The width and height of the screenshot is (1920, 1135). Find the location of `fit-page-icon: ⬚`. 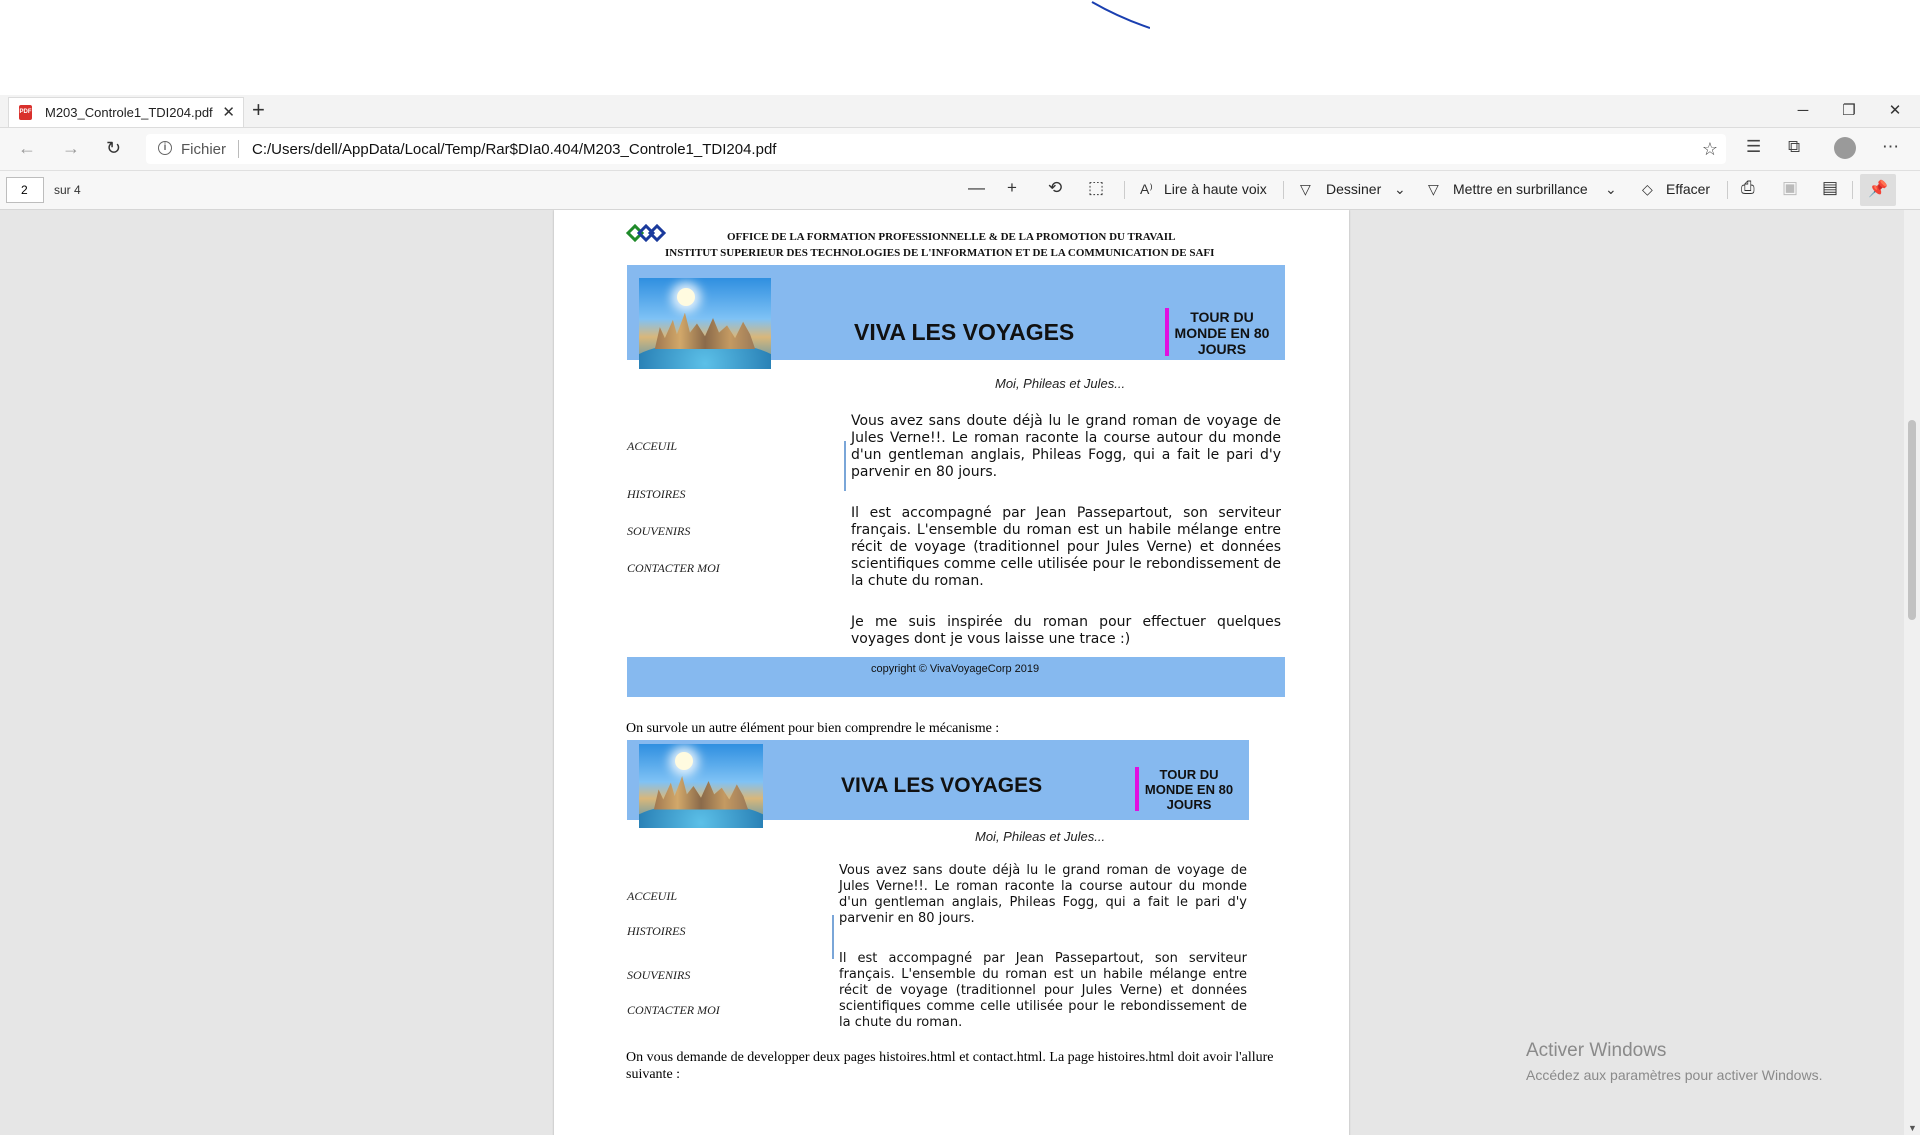

fit-page-icon: ⬚ is located at coordinates (1096, 188).